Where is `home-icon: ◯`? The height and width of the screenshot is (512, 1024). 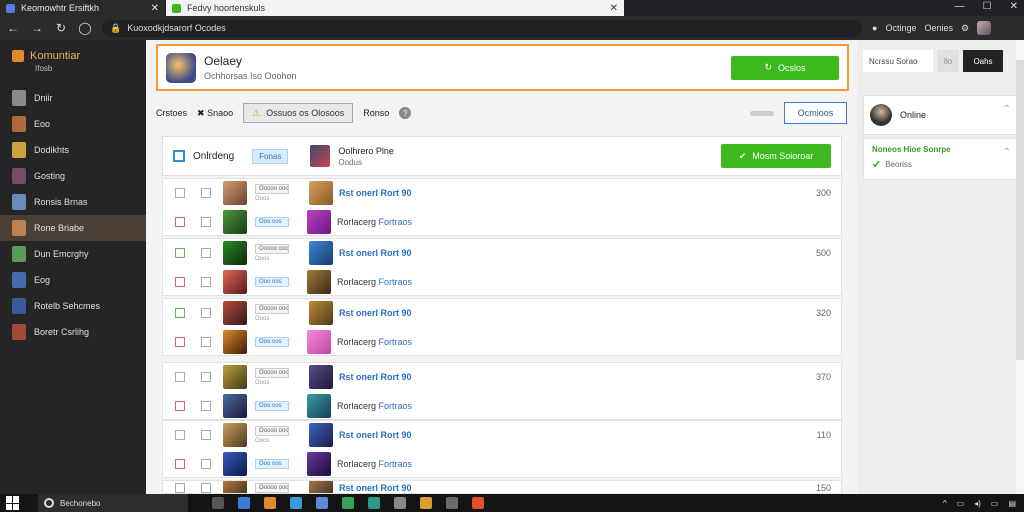 home-icon: ◯ is located at coordinates (85, 28).